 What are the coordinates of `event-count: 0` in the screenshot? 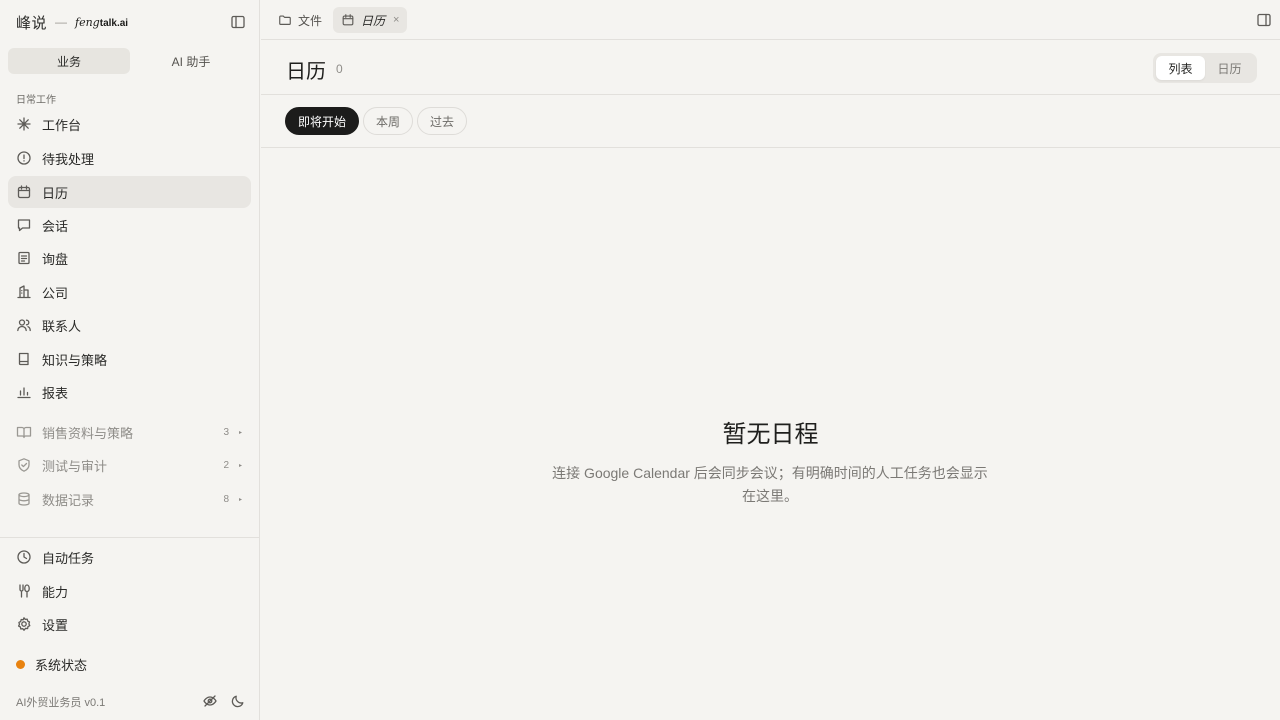 It's located at (339, 69).